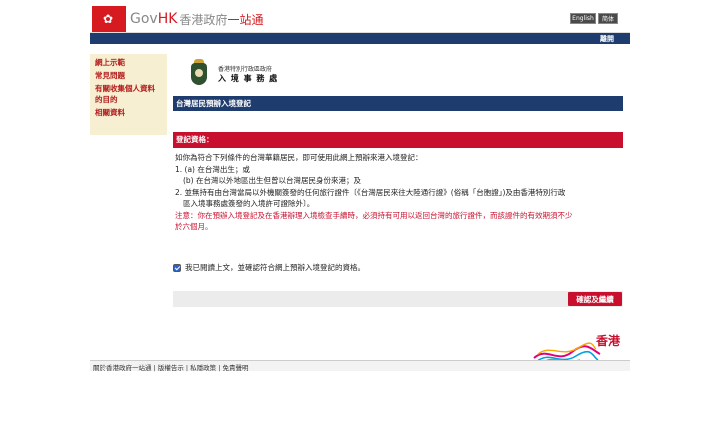  I want to click on bauhinia-flag-icon: ✿, so click(109, 19).